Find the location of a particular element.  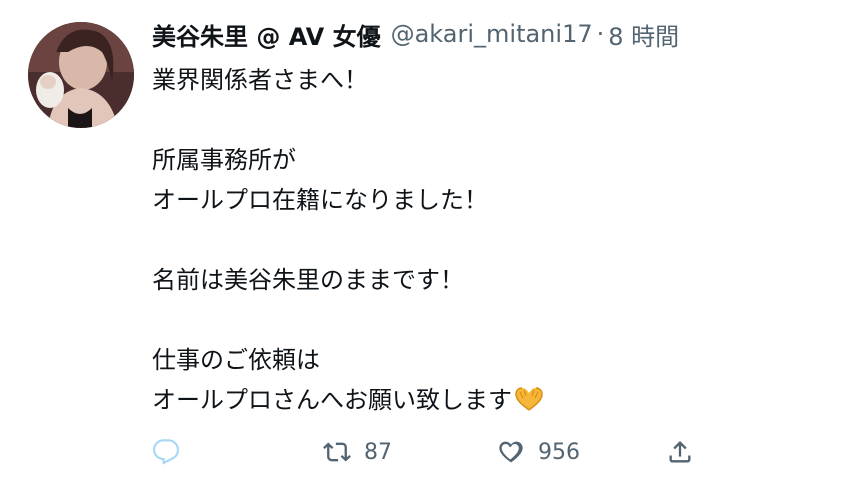

share-icon is located at coordinates (680, 452).